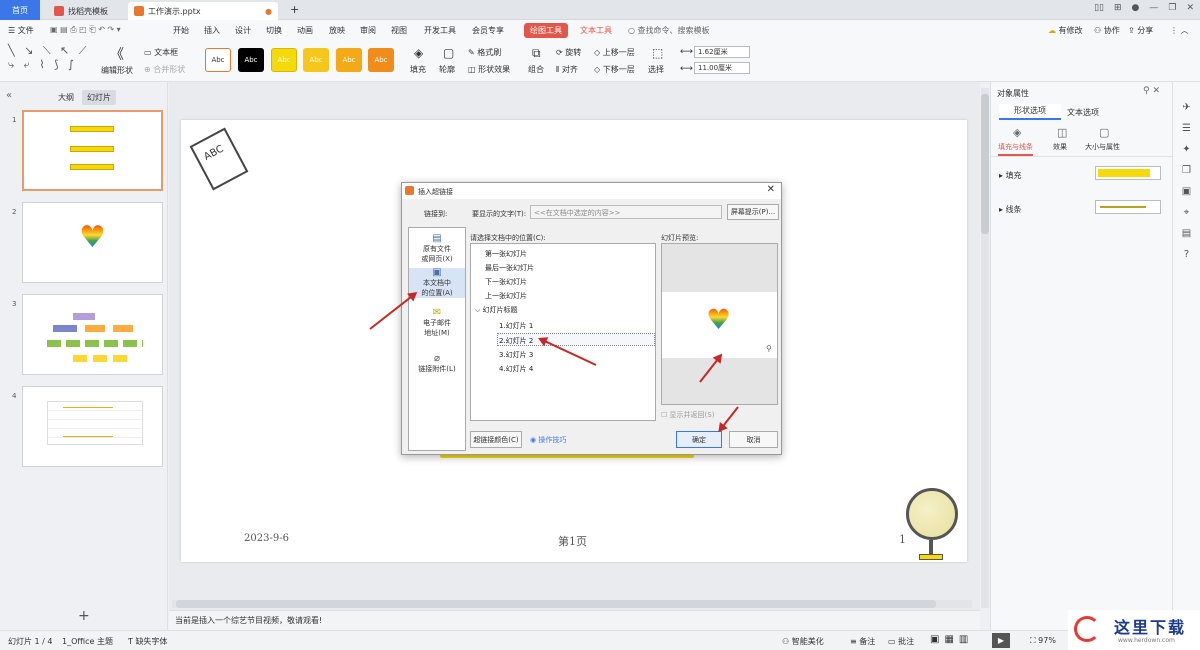  I want to click on h-scroll-thumb, so click(556, 604).